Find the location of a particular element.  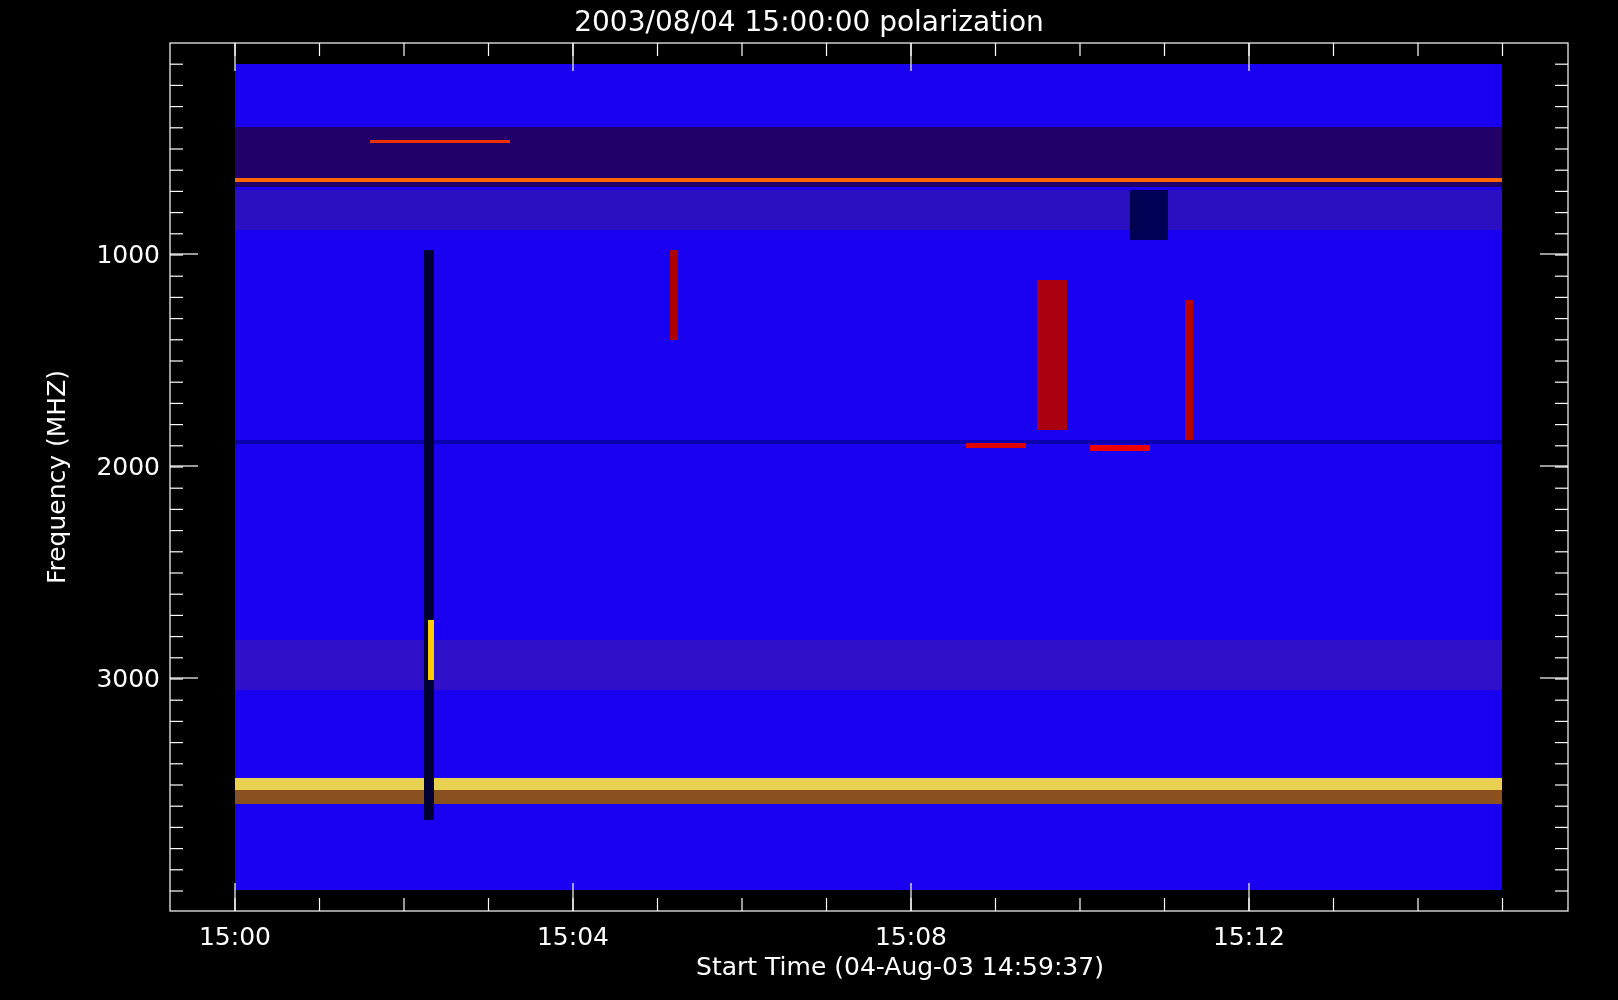

x-tick-label: 15:04 is located at coordinates (573, 936).